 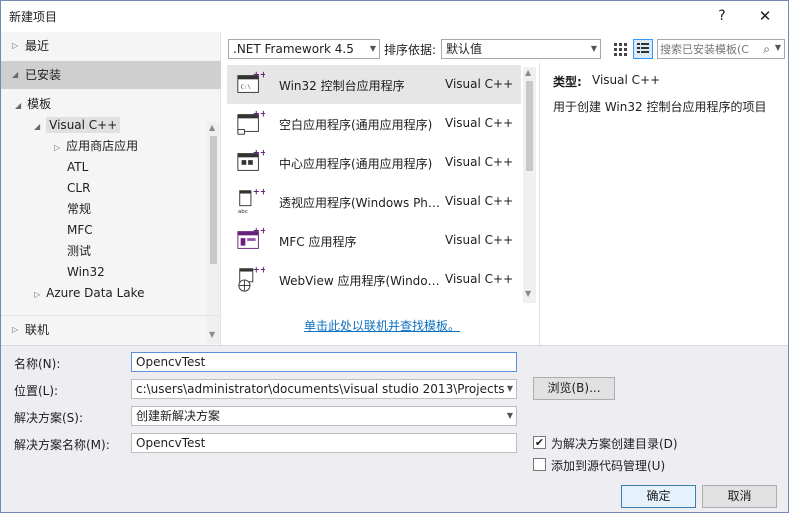 What do you see at coordinates (43, 75) in the screenshot?
I see `nav-installed-label: 已安装` at bounding box center [43, 75].